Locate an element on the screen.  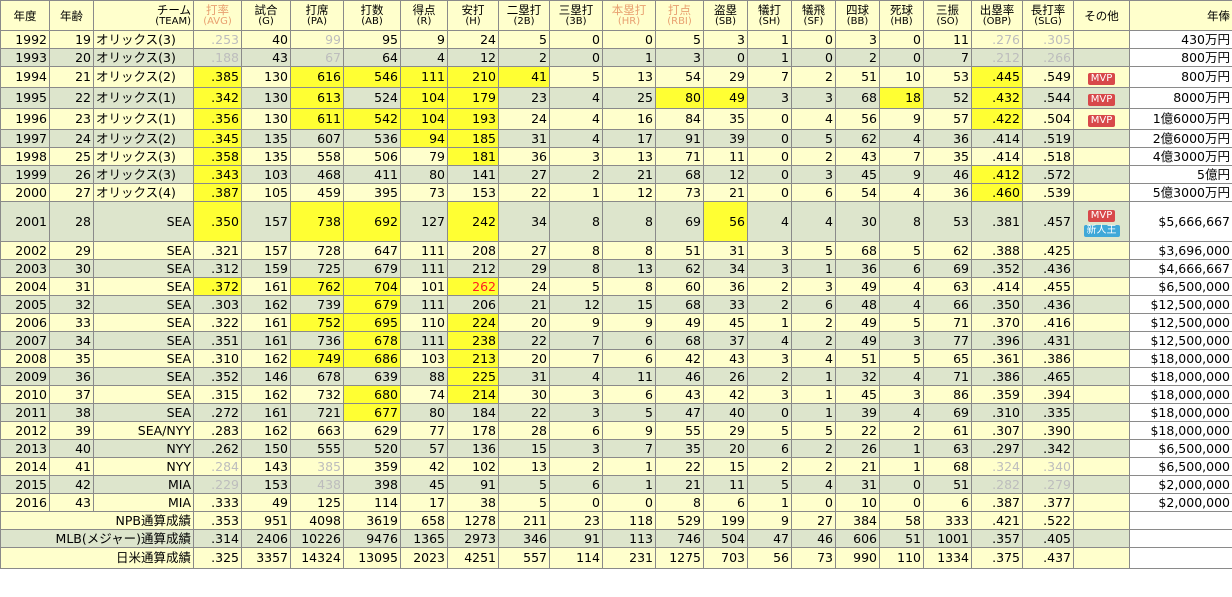
age-cell: 36 is located at coordinates (71, 376).